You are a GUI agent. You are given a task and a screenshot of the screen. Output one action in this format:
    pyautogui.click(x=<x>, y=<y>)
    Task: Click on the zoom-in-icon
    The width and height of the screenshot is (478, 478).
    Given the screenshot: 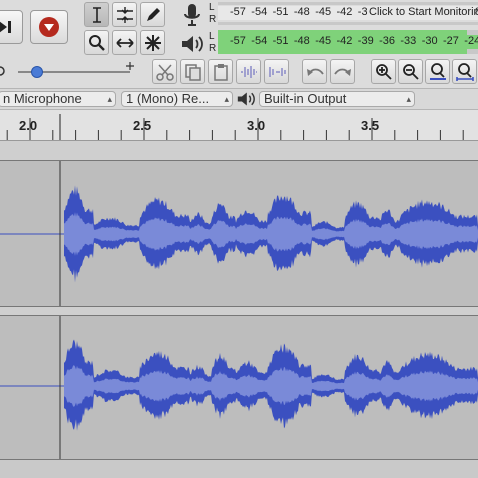 What is the action you would take?
    pyautogui.click(x=383, y=71)
    